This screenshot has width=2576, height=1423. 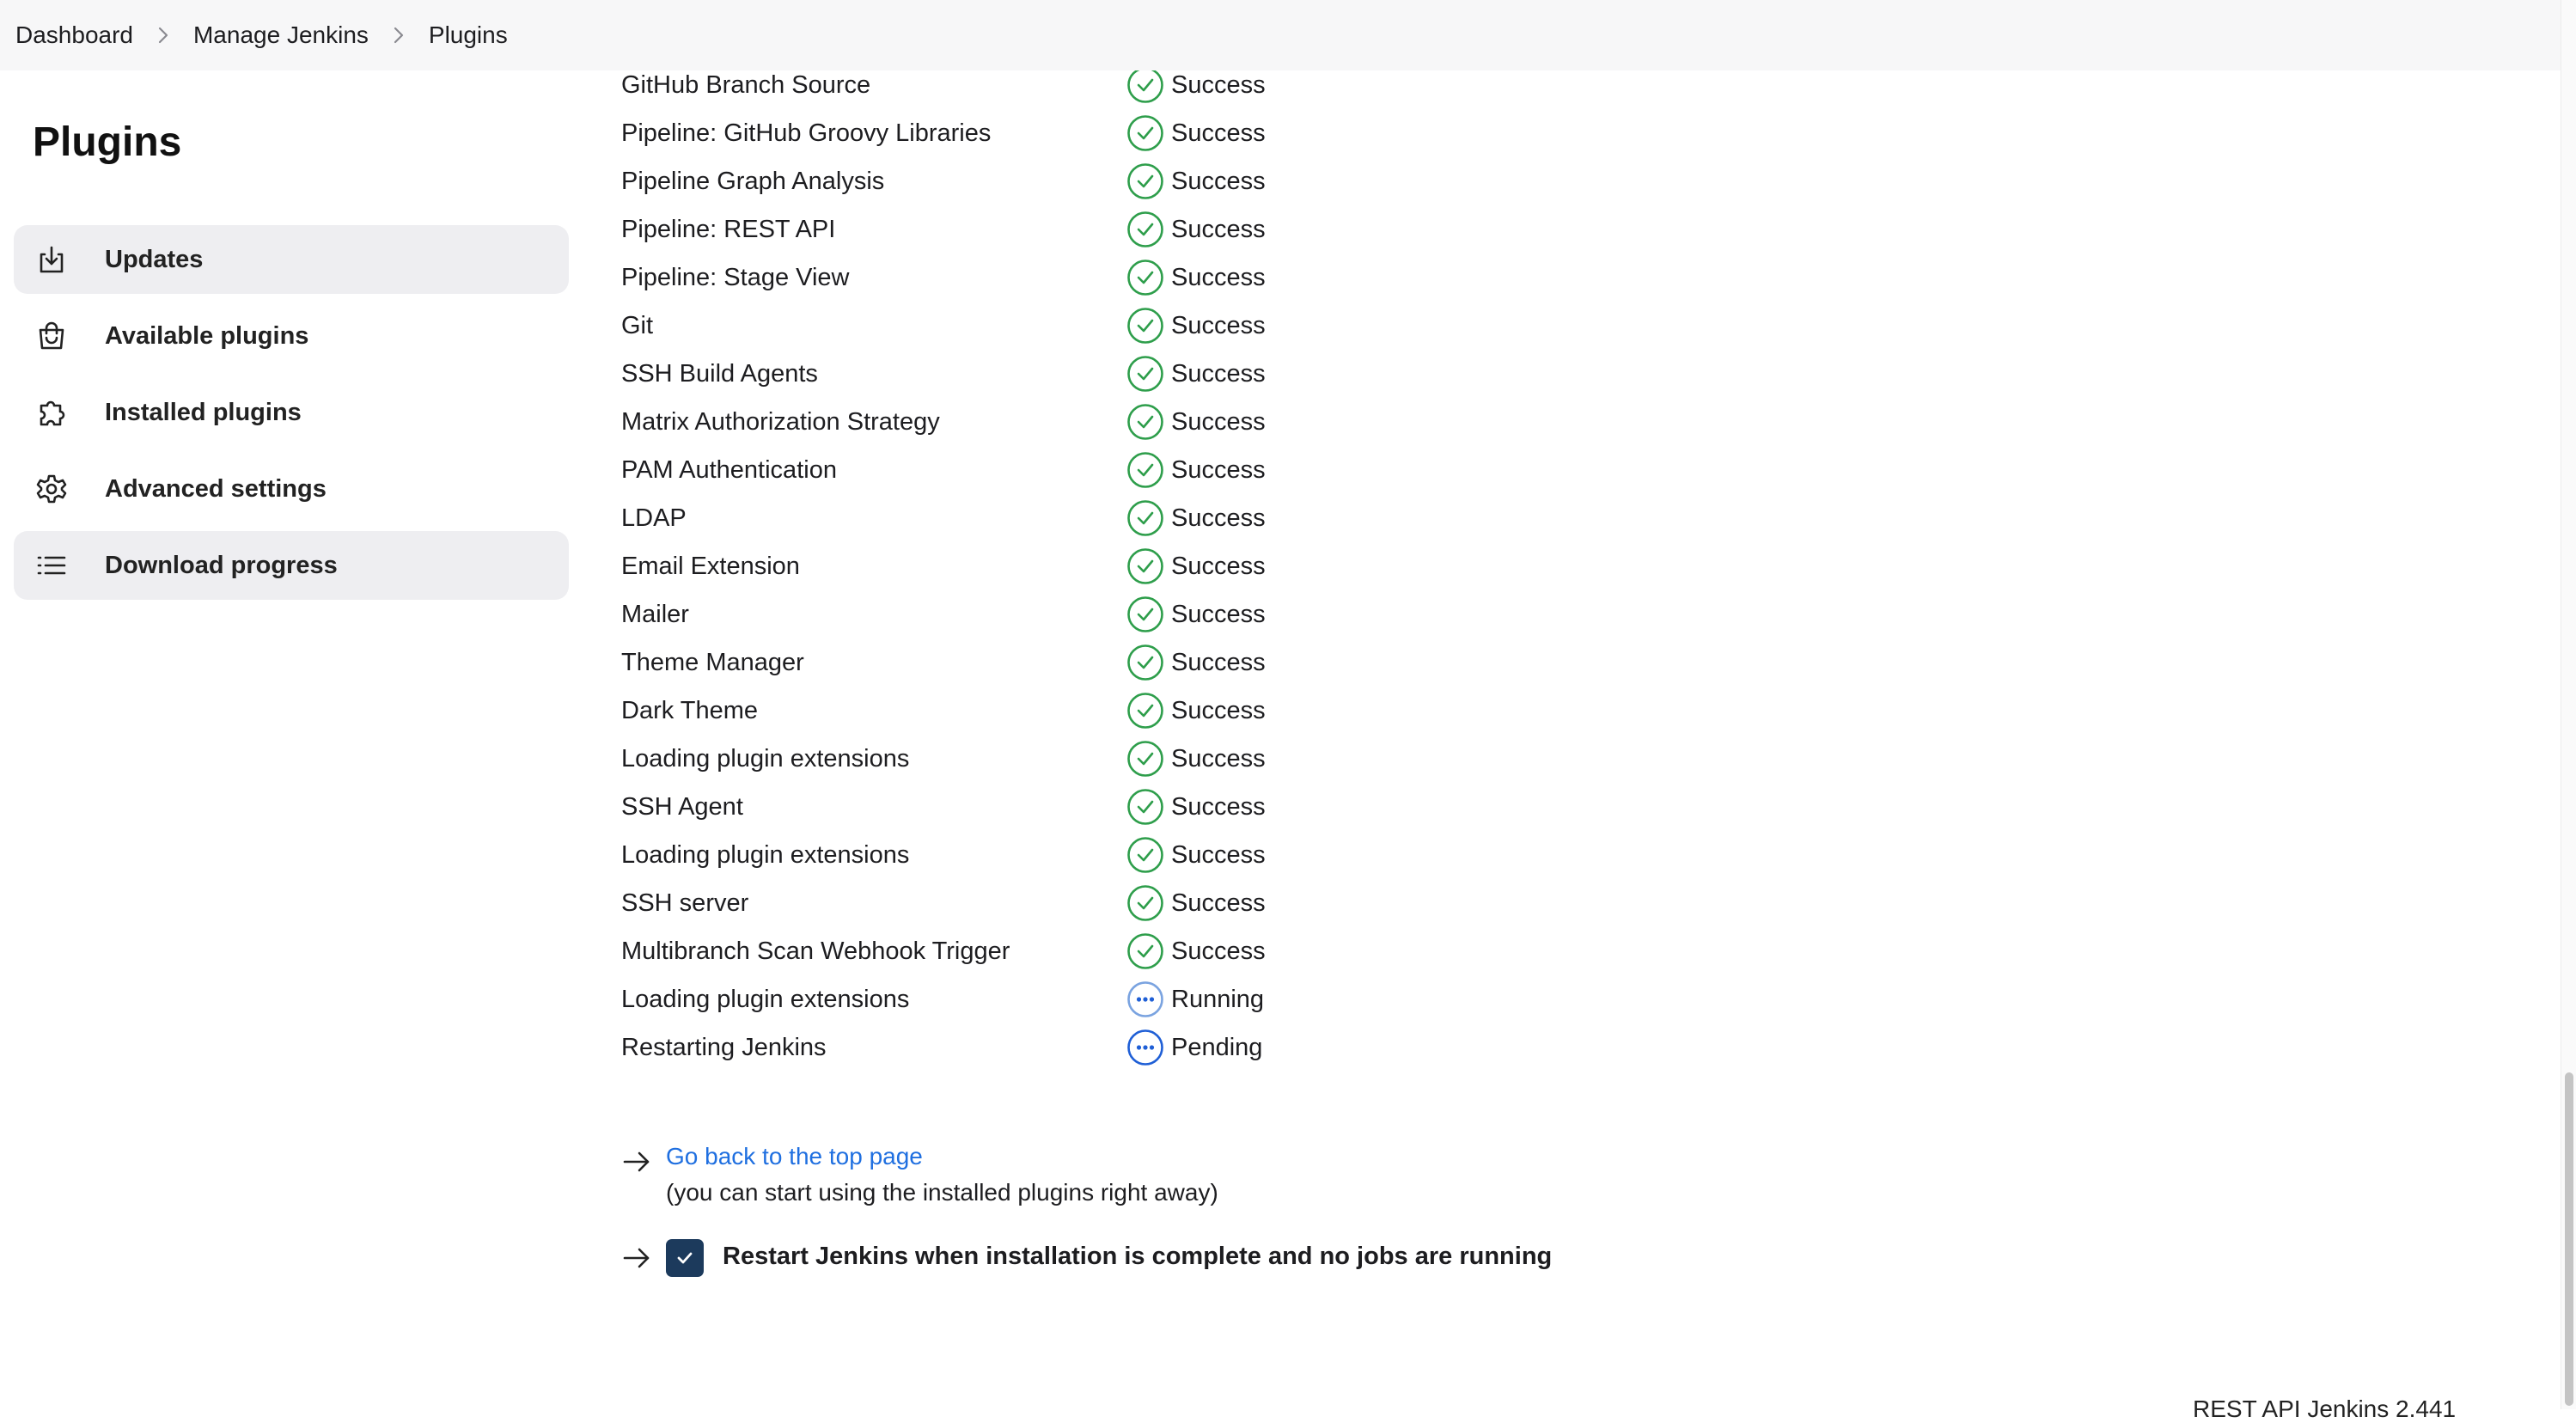 I want to click on plugin-name: Mailer, so click(x=655, y=615).